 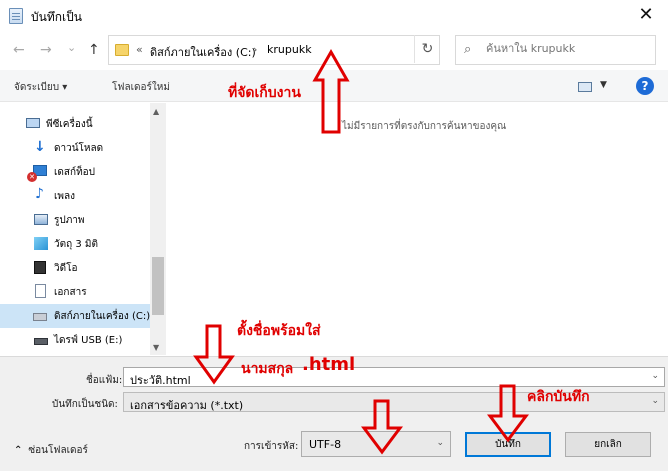 What do you see at coordinates (279, 331) in the screenshot?
I see `annotation-name-line1: ตั้งชื่อพร้อมใส่` at bounding box center [279, 331].